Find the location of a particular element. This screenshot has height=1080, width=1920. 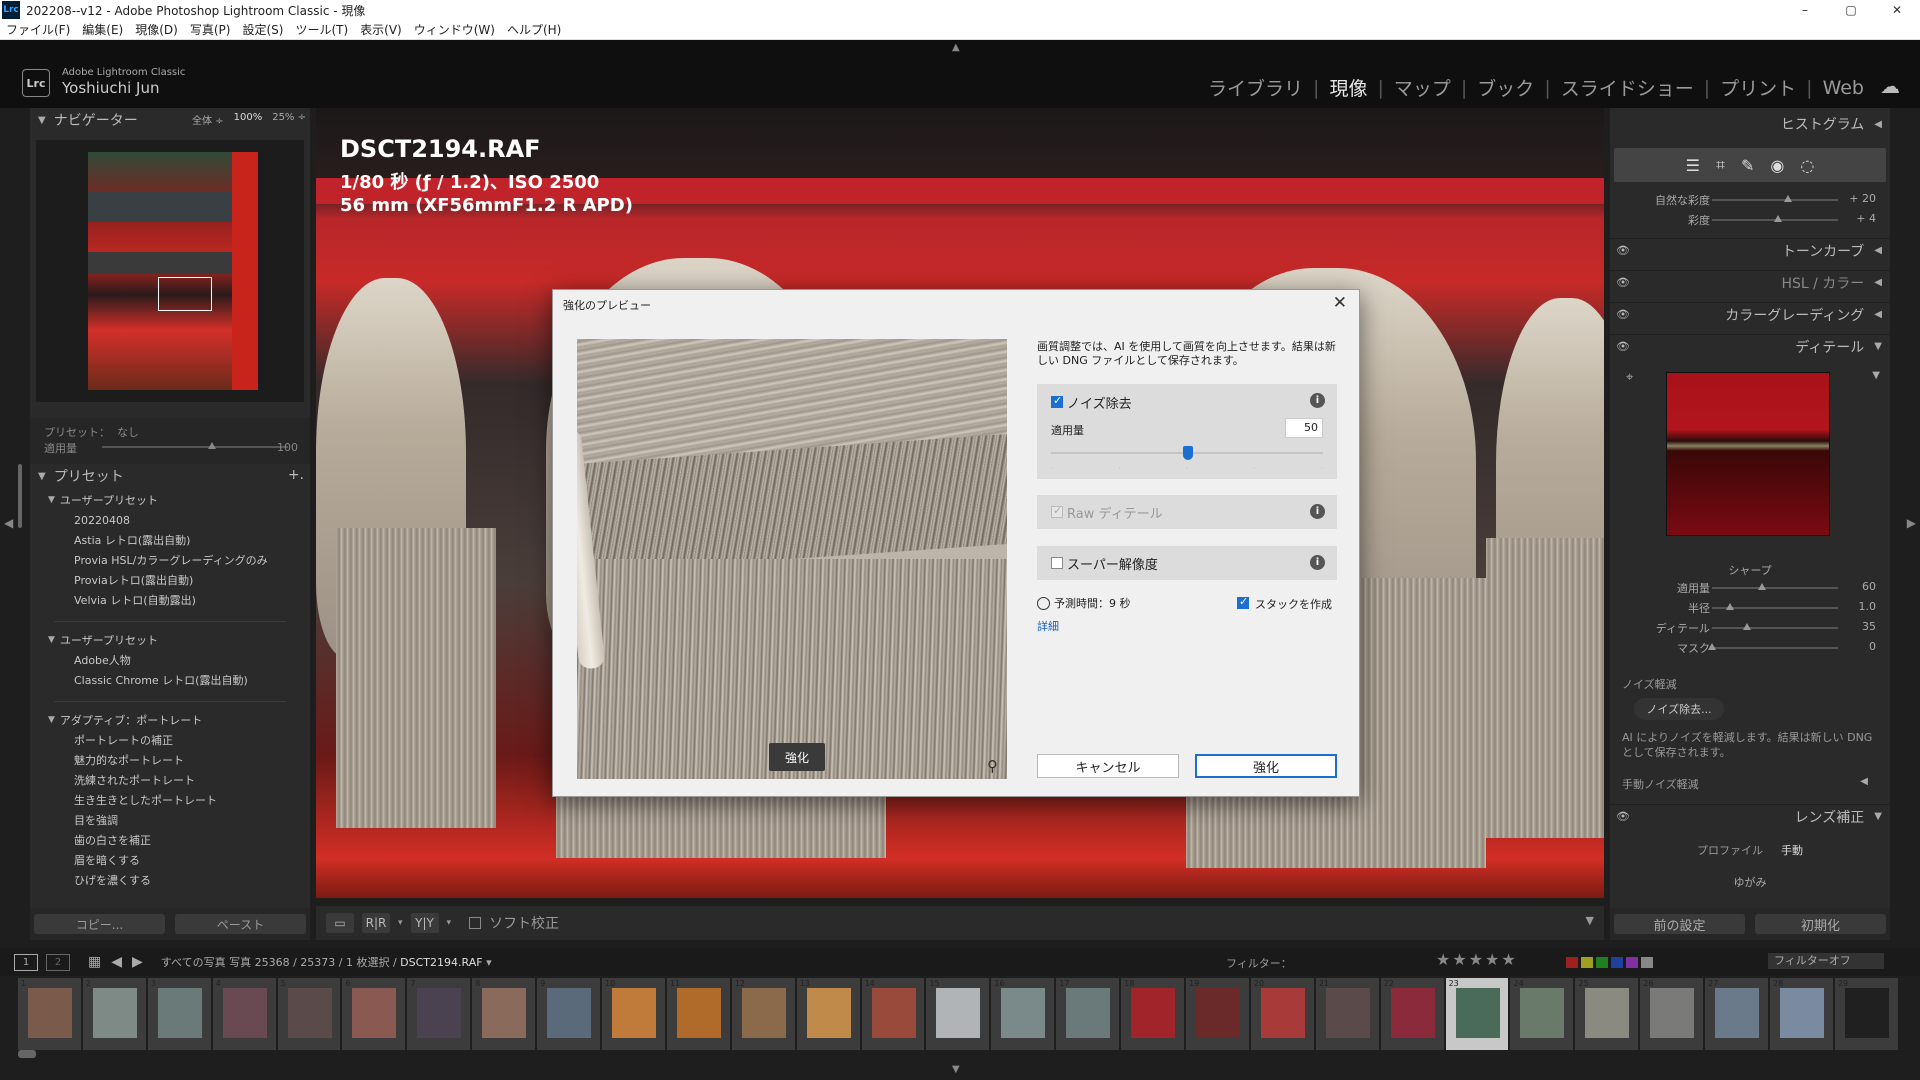

before-after-yy-icon: Y|Y is located at coordinates (424, 923).